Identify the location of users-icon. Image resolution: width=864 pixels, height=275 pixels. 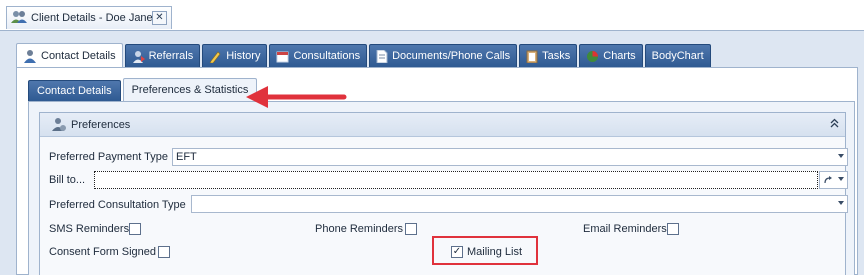
(19, 18).